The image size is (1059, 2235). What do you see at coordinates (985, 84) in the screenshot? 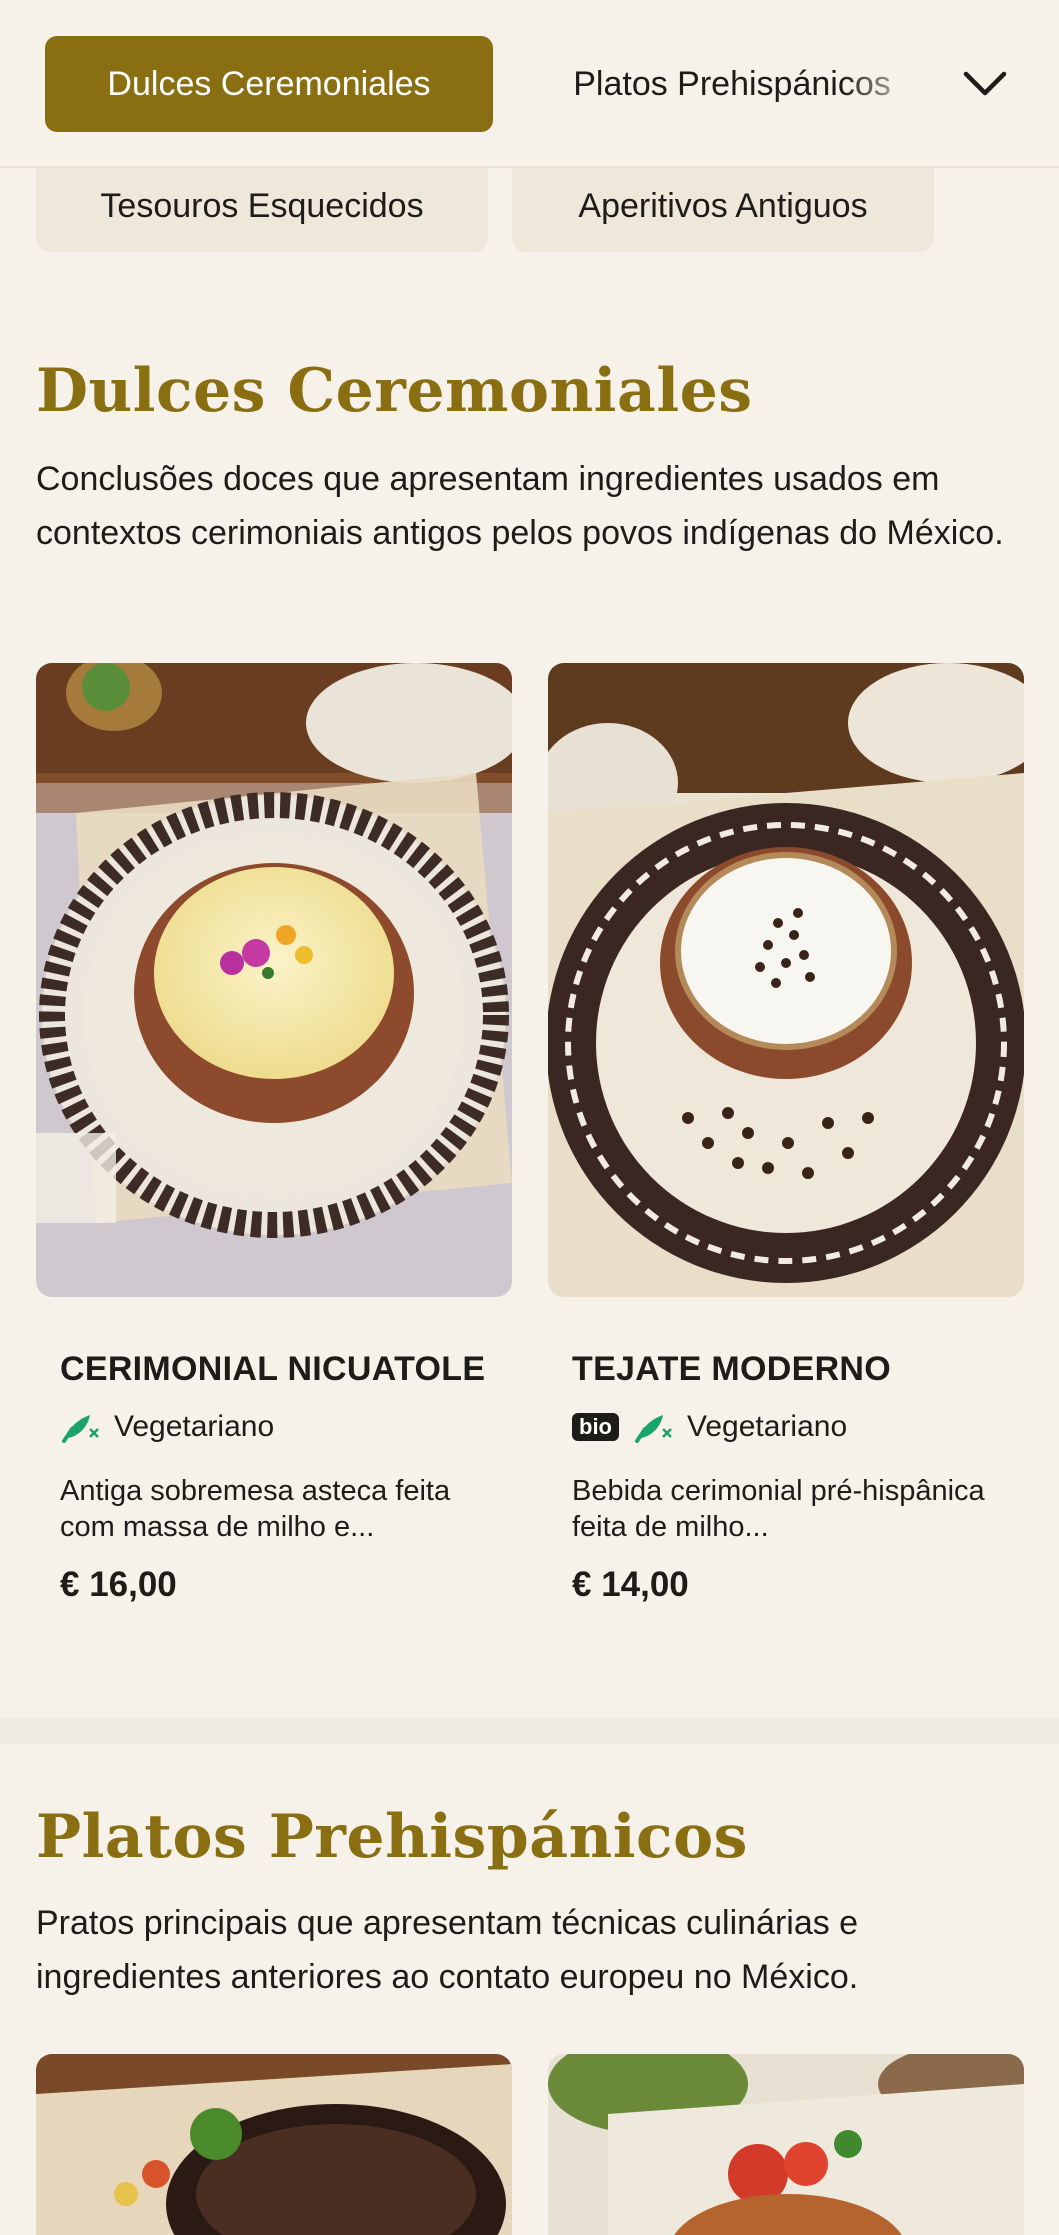
I see `chevron-down-icon` at bounding box center [985, 84].